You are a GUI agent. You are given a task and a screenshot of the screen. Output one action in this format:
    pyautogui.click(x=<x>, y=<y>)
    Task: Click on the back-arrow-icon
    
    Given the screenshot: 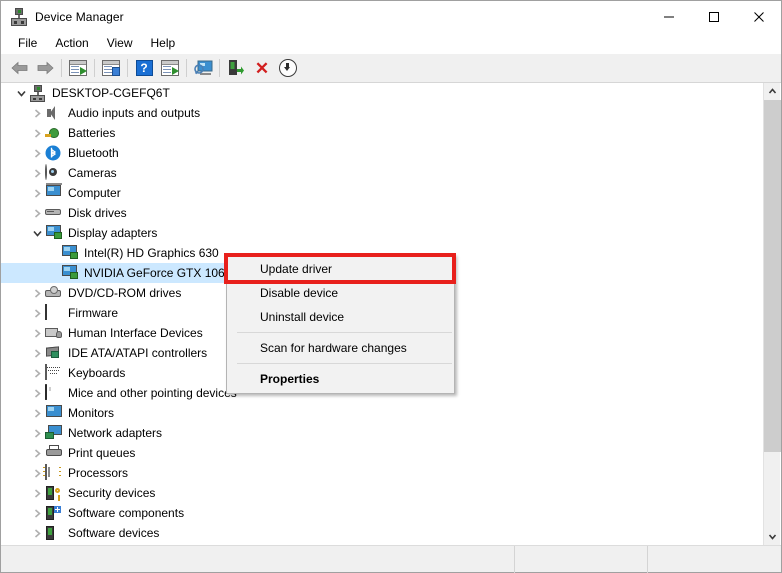 What is the action you would take?
    pyautogui.click(x=19, y=68)
    